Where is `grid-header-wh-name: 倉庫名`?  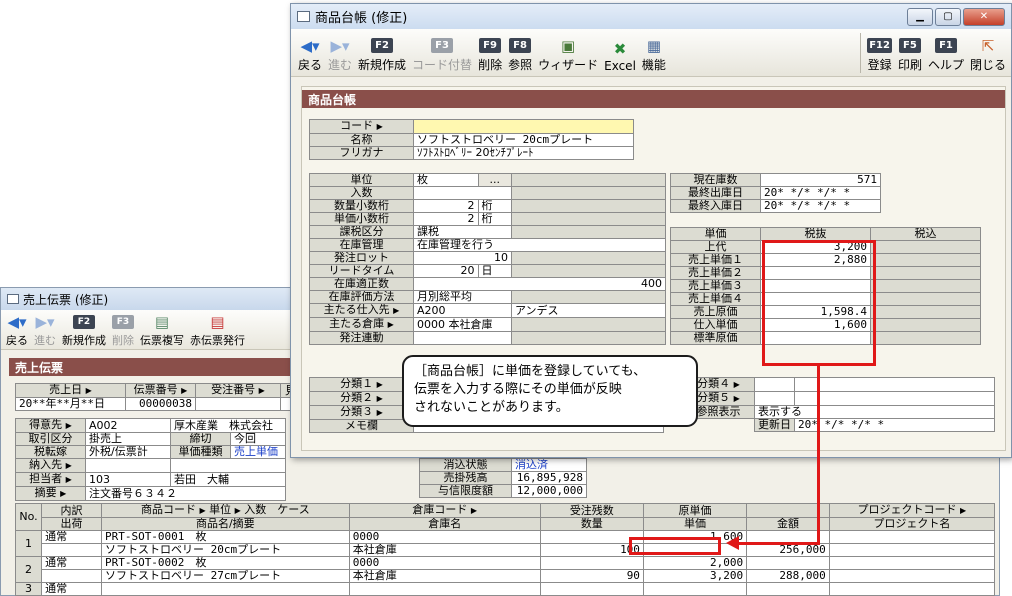 grid-header-wh-name: 倉庫名 is located at coordinates (444, 524).